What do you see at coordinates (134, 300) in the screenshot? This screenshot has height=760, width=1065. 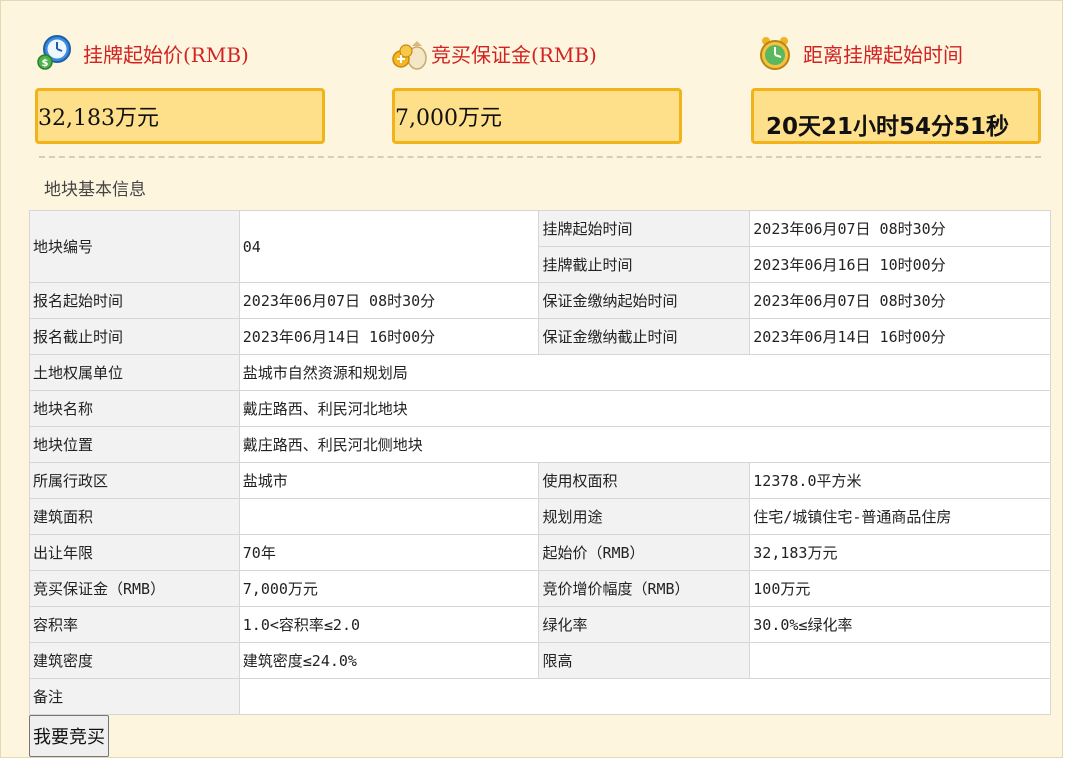 I see `cell-label: 报名起始时间` at bounding box center [134, 300].